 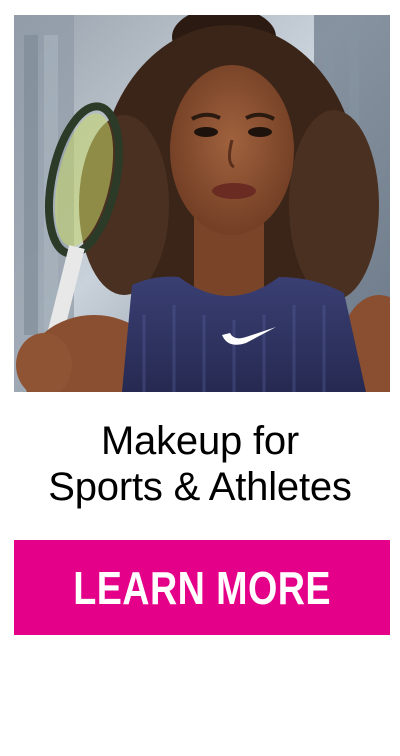 I want to click on learn-more-button: LEARN MORE, so click(x=202, y=587).